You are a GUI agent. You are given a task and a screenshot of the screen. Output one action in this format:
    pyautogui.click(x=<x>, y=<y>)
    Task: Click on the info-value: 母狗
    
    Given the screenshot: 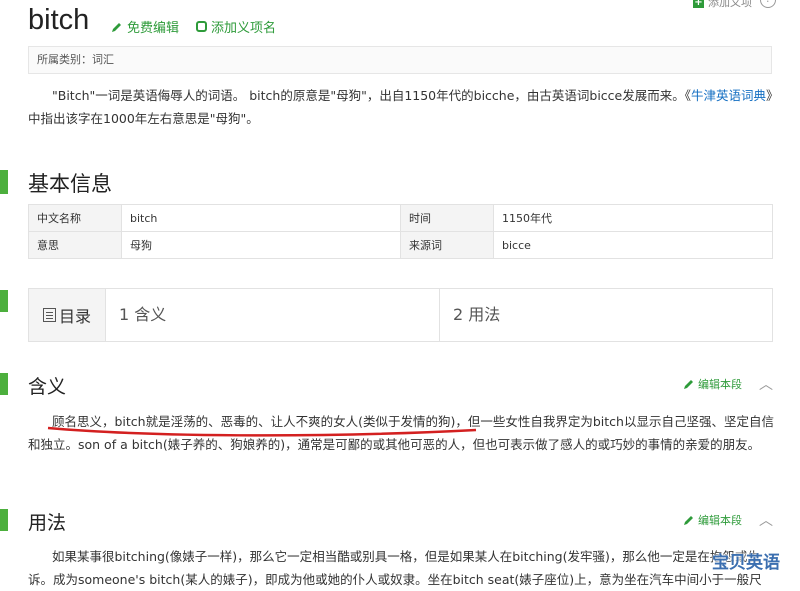 What is the action you would take?
    pyautogui.click(x=261, y=245)
    